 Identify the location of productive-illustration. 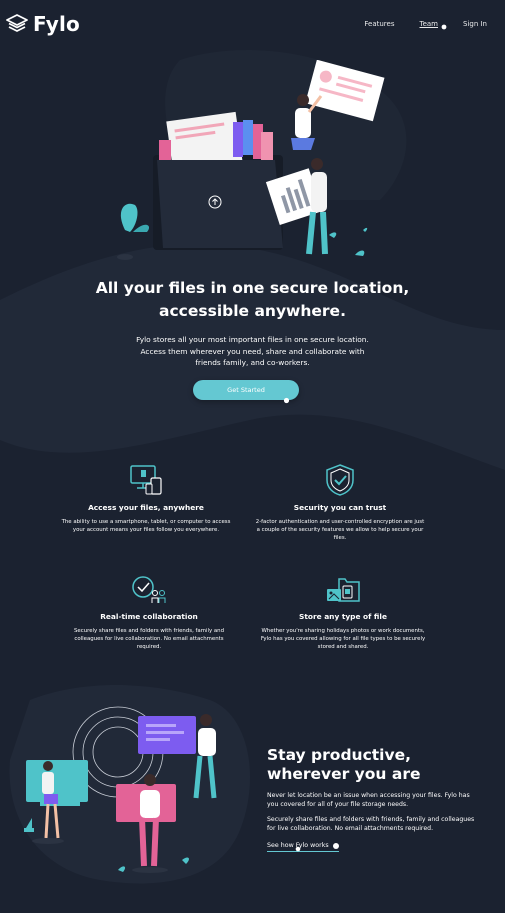
(120, 789).